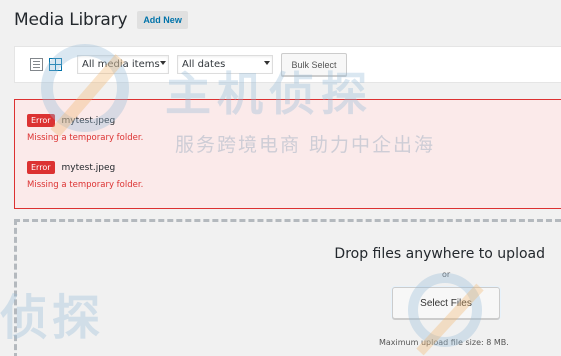 The image size is (561, 356). What do you see at coordinates (446, 274) in the screenshot?
I see `or-text: or` at bounding box center [446, 274].